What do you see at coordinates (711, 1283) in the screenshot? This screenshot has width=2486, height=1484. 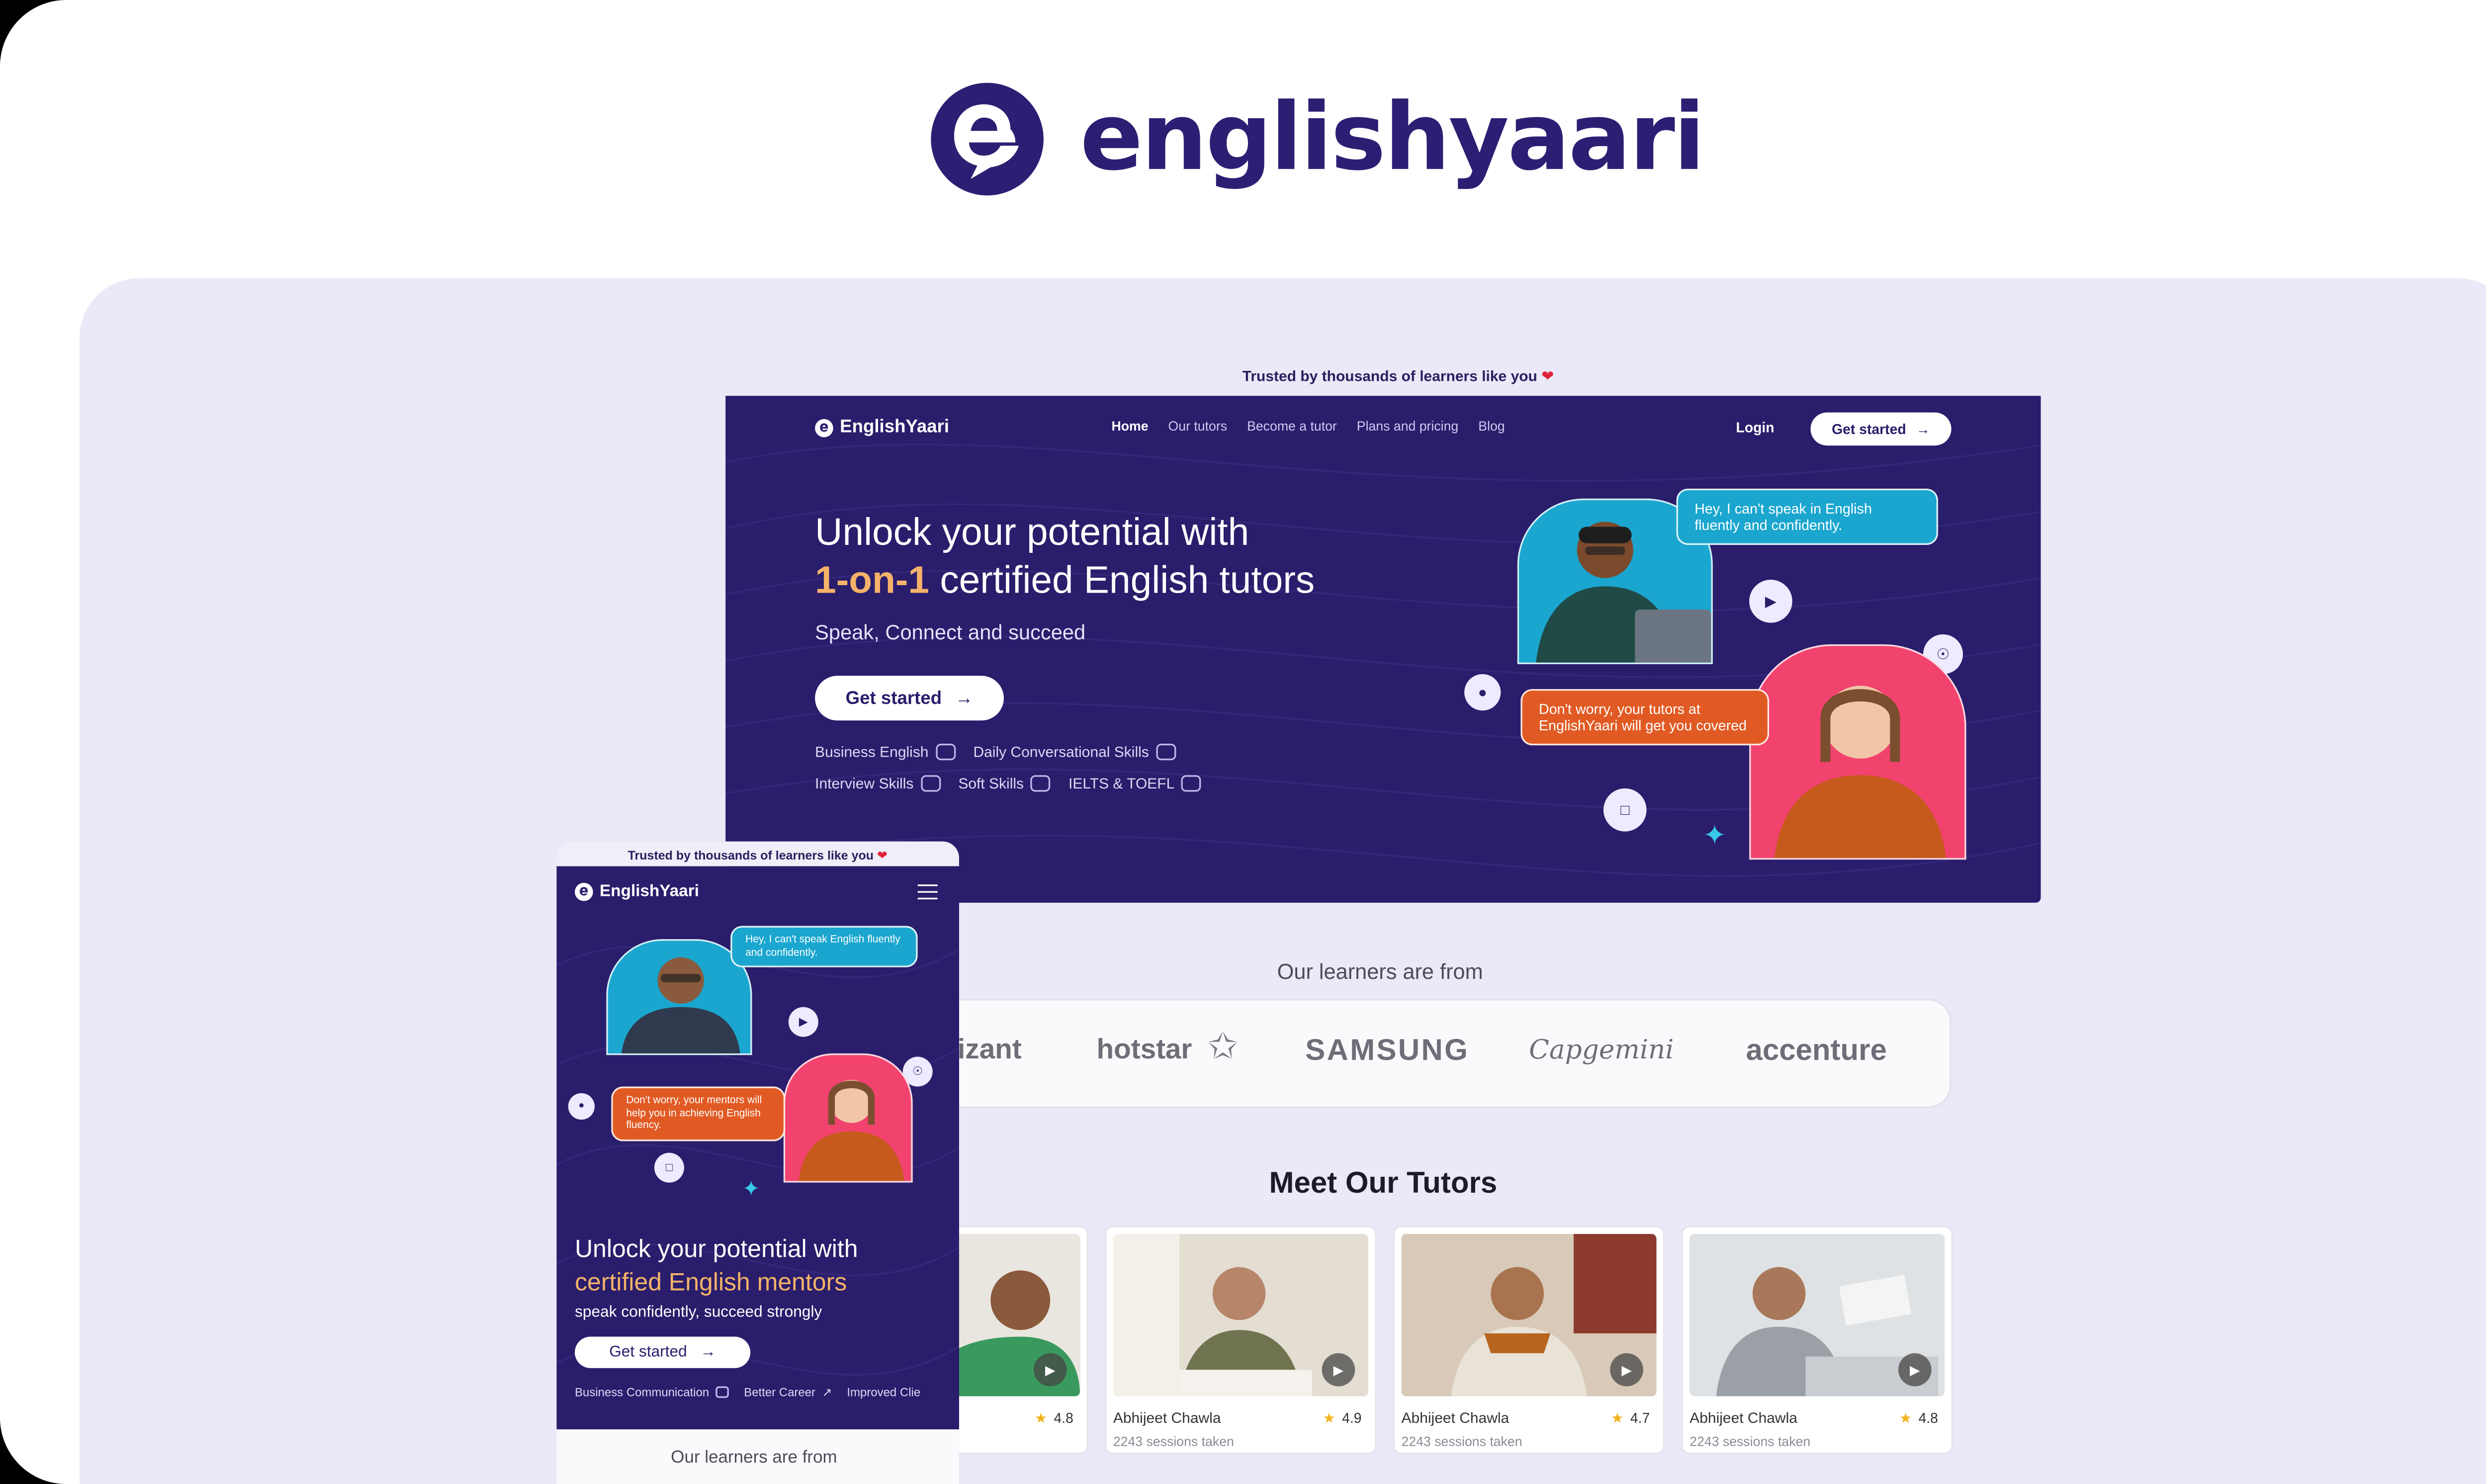 I see `mobile-title-highlight: certified English mentors` at bounding box center [711, 1283].